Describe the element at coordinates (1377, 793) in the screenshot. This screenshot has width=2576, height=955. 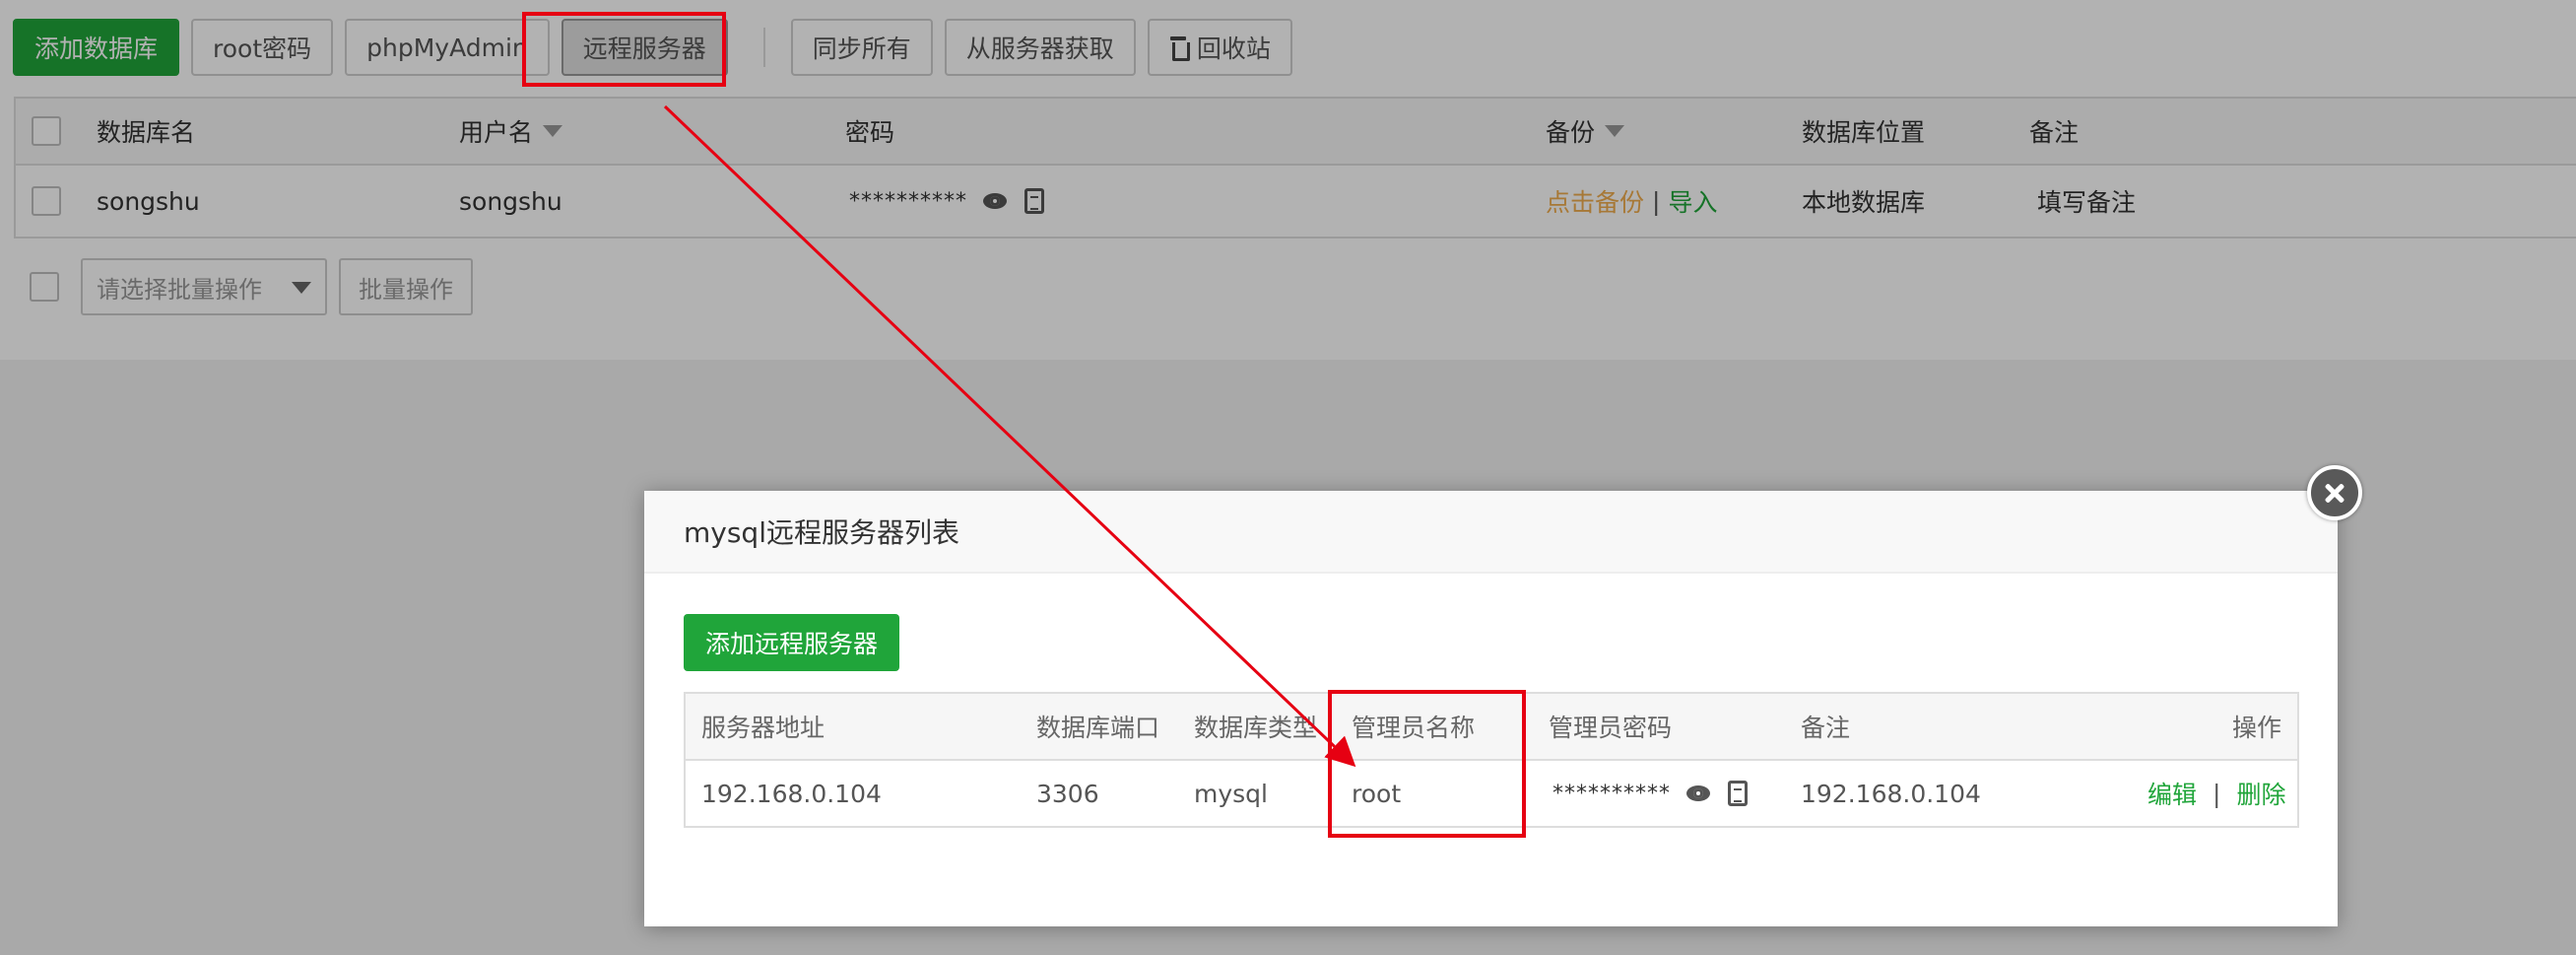
I see `admin-name: root` at that location.